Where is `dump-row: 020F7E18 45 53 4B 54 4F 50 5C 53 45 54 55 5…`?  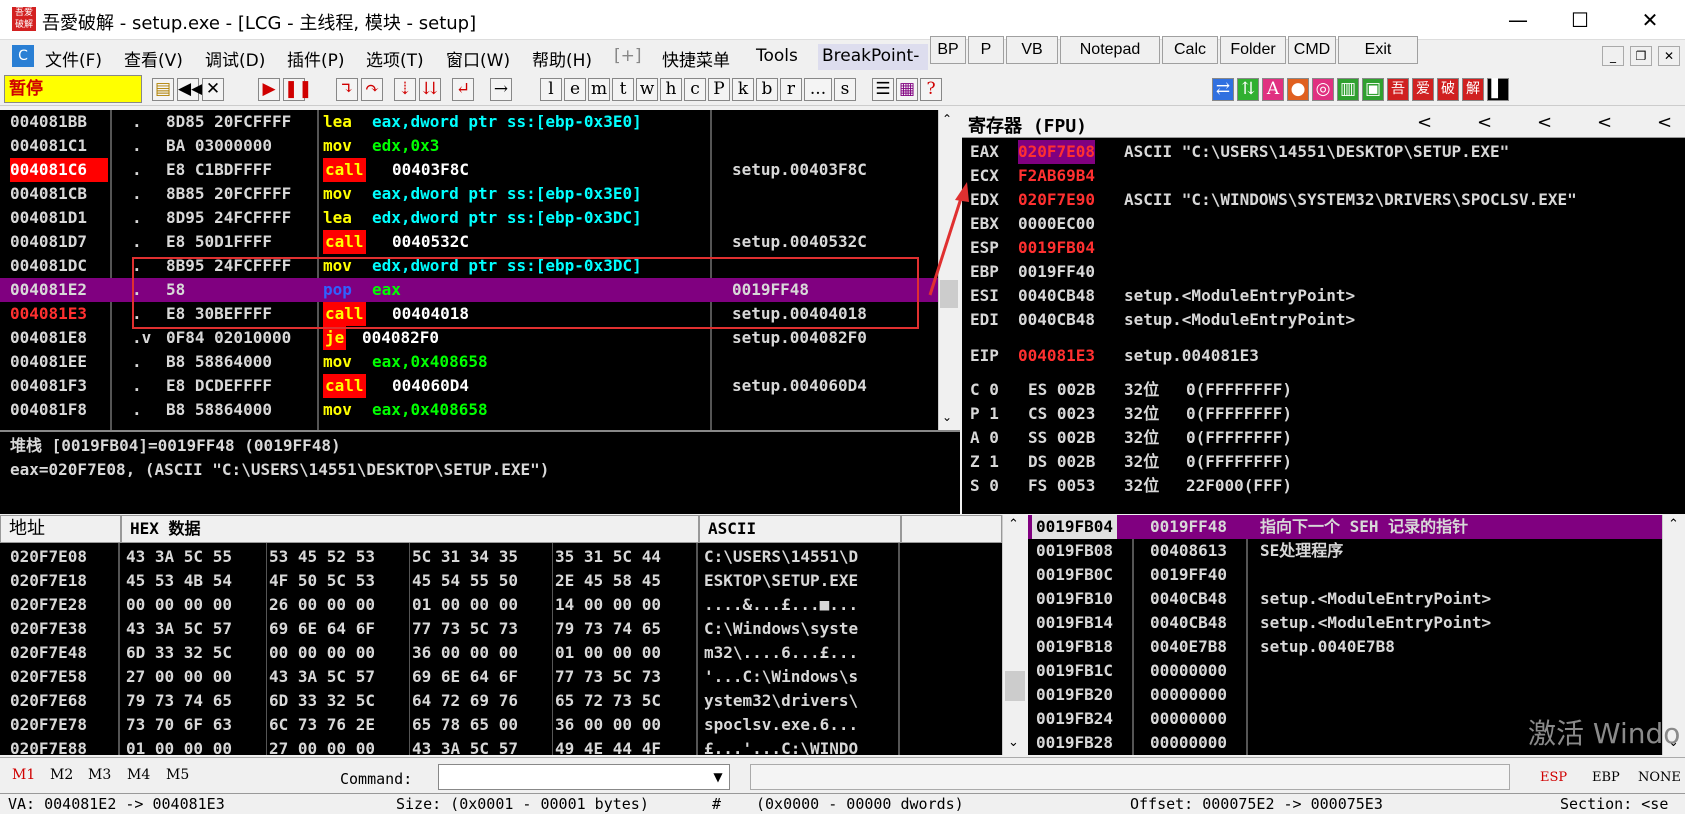
dump-row: 020F7E18 45 53 4B 54 4F 50 5C 53 45 54 55 5… is located at coordinates (501, 581).